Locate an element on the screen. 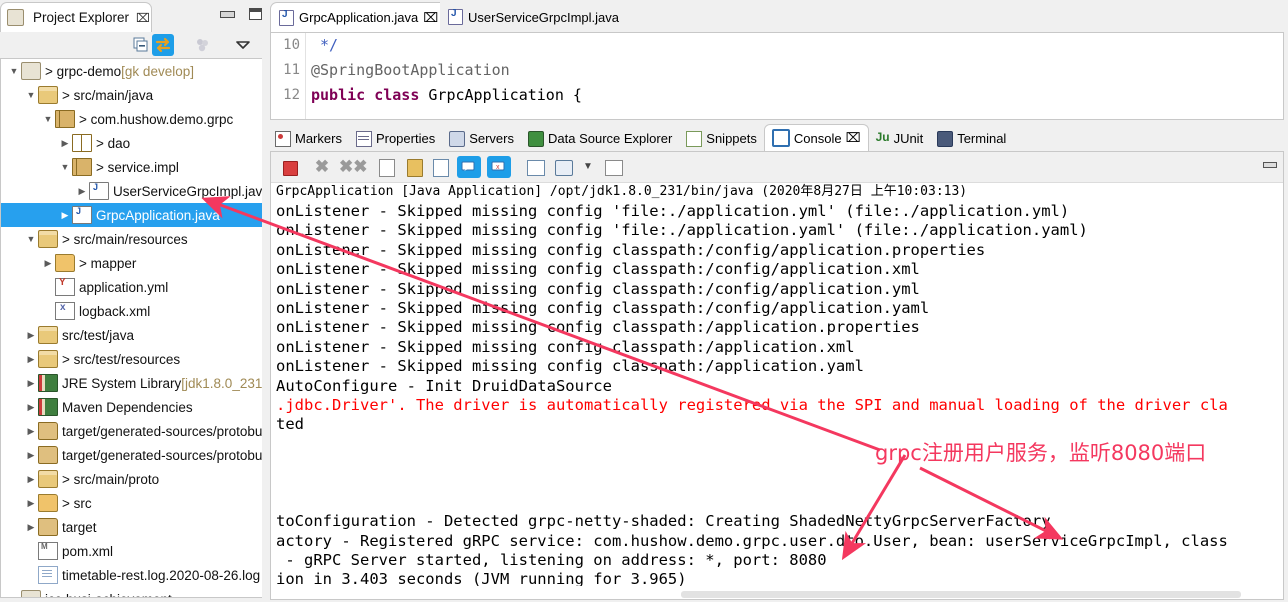  editor-tab: GrpcApplication.java ⌧ is located at coordinates (359, 17).